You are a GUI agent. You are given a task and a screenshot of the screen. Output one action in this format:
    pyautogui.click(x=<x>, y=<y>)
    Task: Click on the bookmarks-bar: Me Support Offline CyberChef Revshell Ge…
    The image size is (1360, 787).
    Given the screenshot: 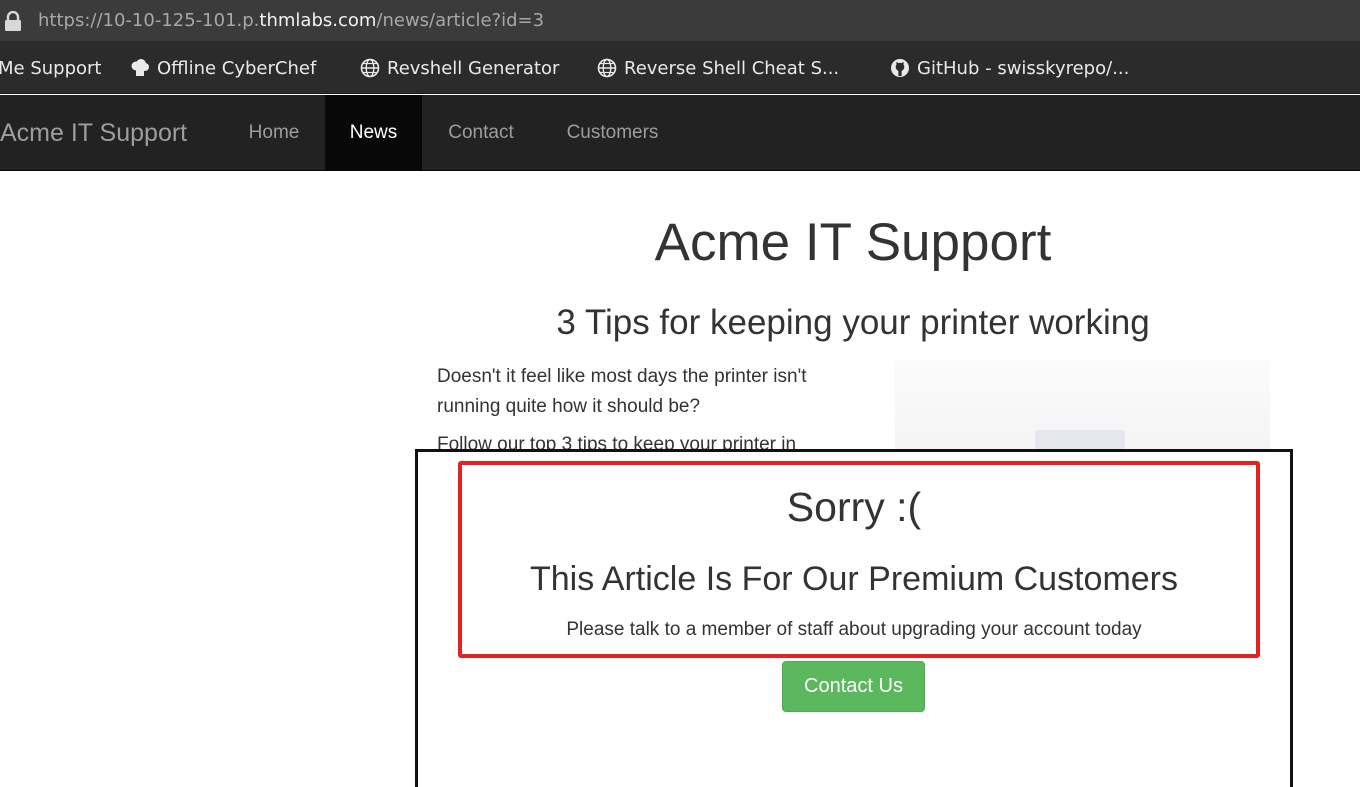 What is the action you would take?
    pyautogui.click(x=680, y=68)
    